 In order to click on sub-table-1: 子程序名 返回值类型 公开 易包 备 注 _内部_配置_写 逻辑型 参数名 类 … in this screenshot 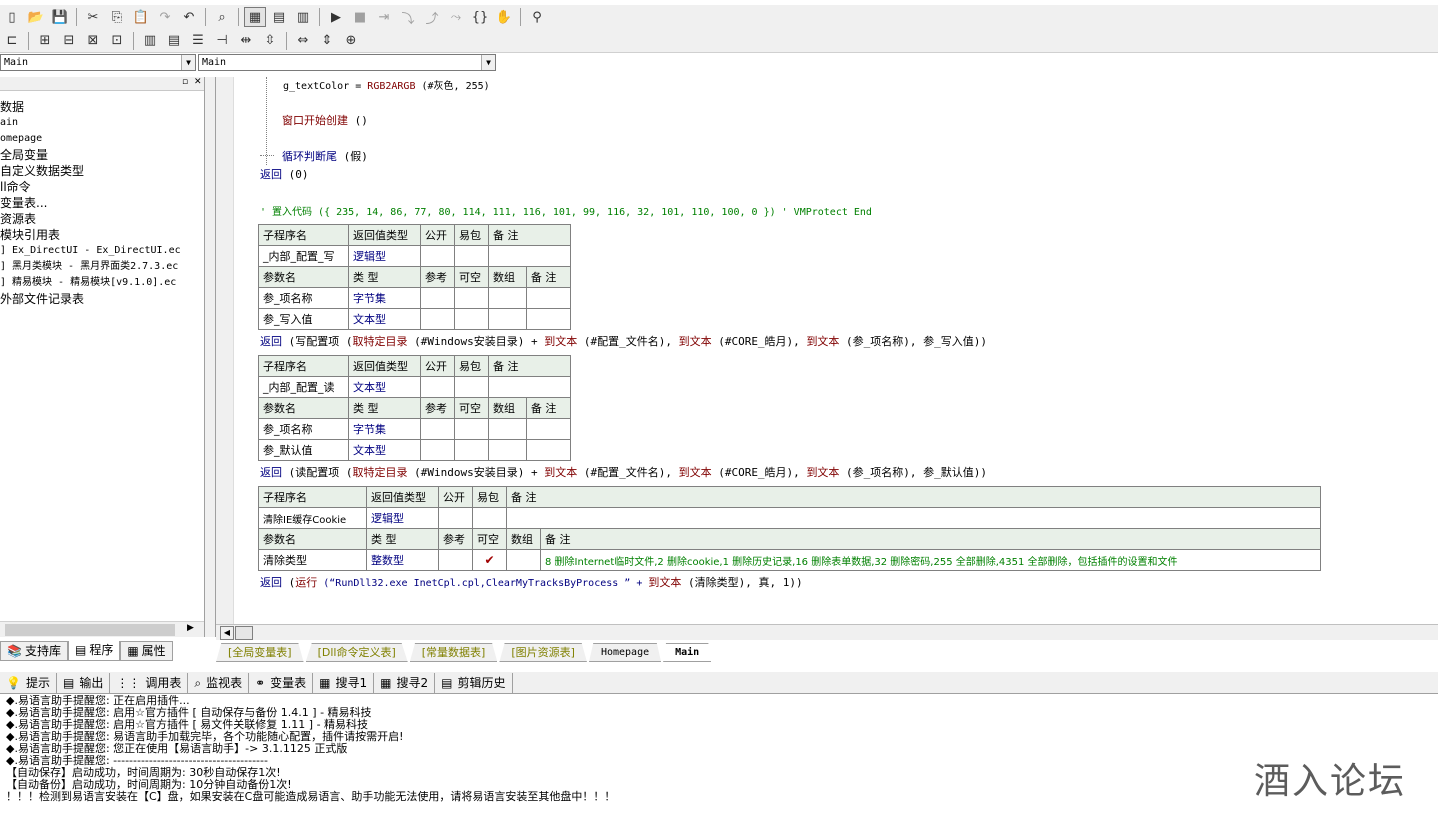, I will do `click(415, 277)`.